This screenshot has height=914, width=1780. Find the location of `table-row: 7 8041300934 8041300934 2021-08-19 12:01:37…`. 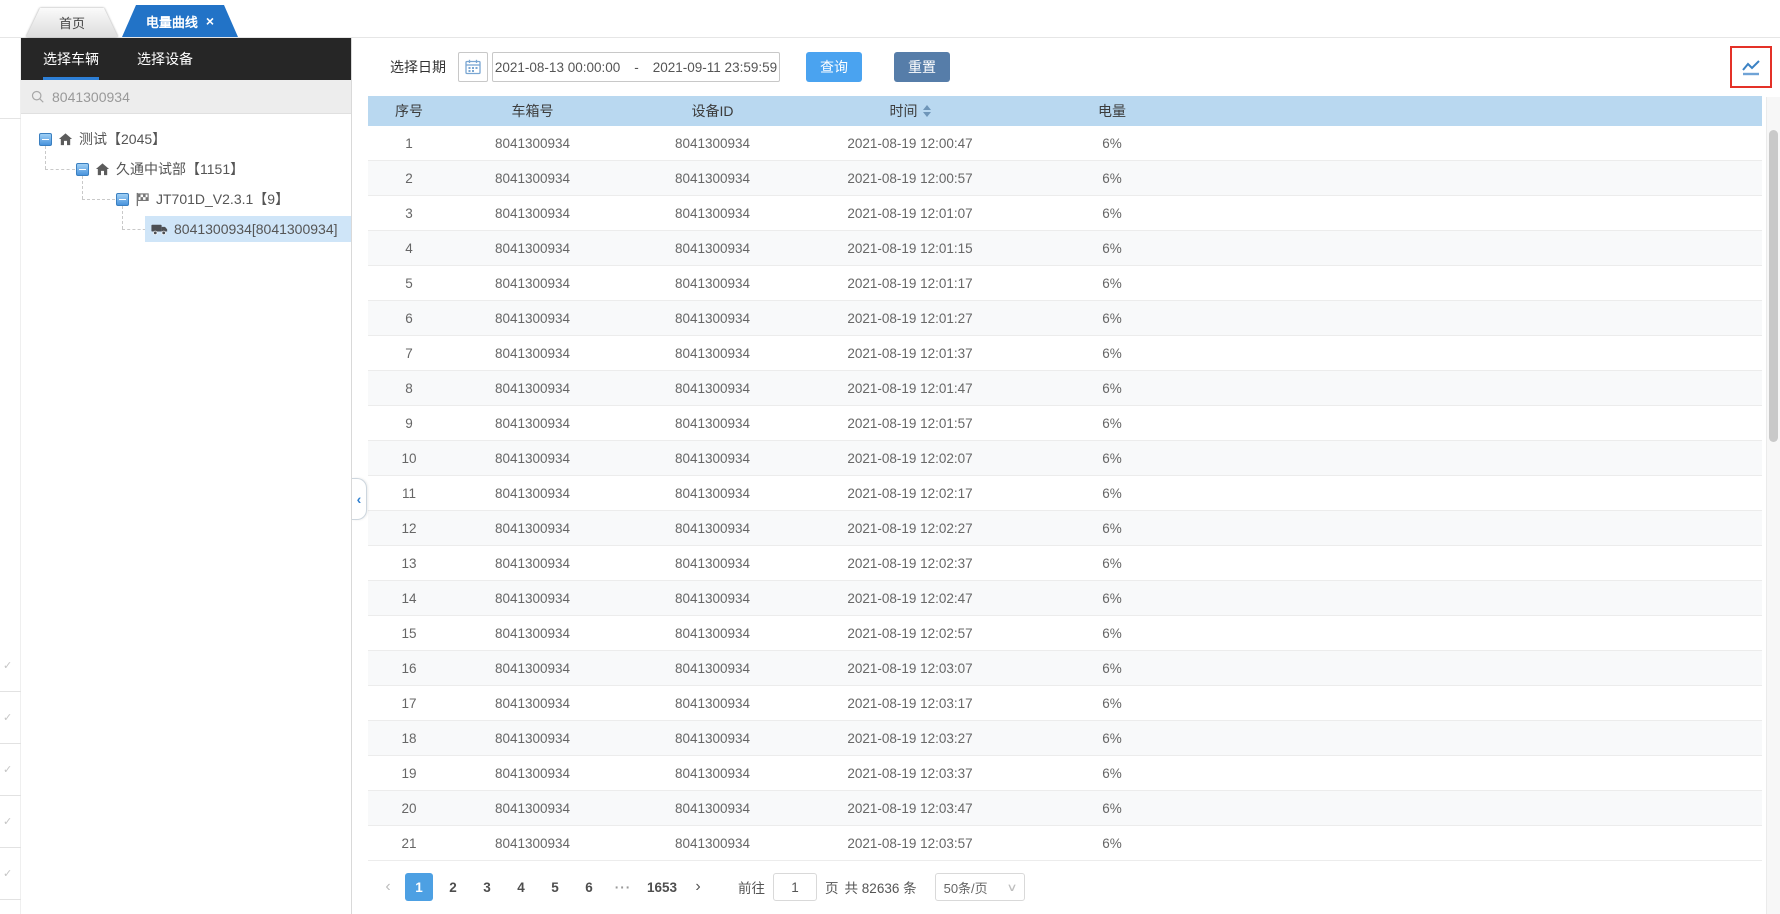

table-row: 7 8041300934 8041300934 2021-08-19 12:01:37… is located at coordinates (1065, 353).